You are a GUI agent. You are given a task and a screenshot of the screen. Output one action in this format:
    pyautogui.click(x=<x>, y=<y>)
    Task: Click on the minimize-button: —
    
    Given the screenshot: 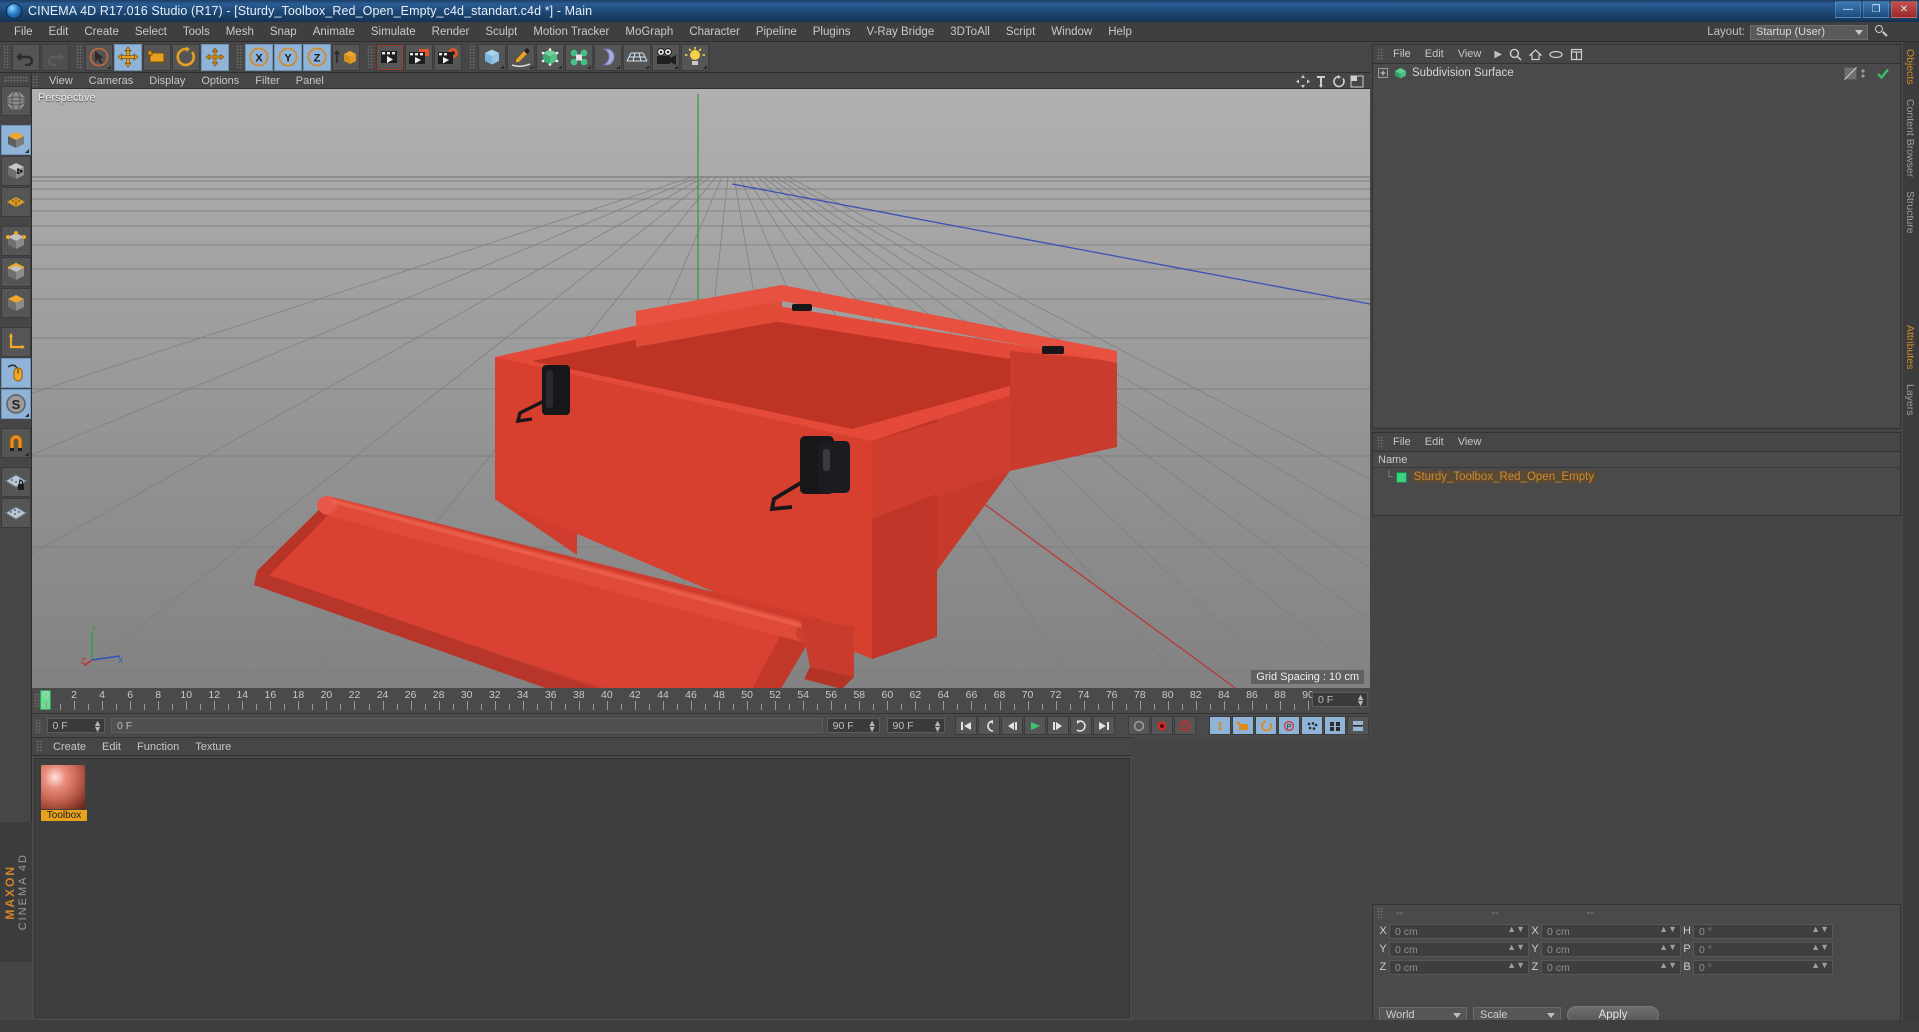 What is the action you would take?
    pyautogui.click(x=1848, y=9)
    